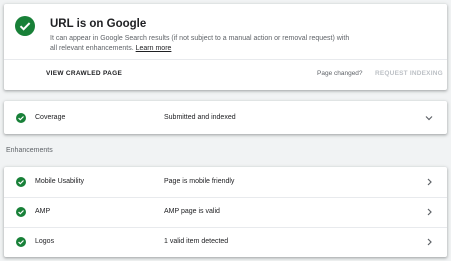 This screenshot has width=451, height=261. Describe the element at coordinates (43, 211) in the screenshot. I see `enhancement-label: AMP` at that location.